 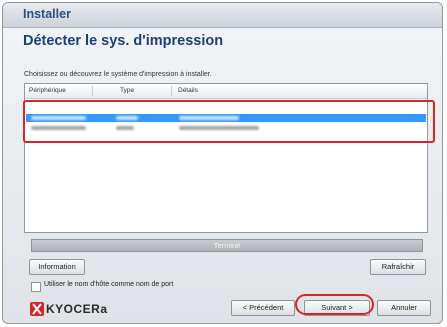 I want to click on information-button: Information, so click(x=57, y=267).